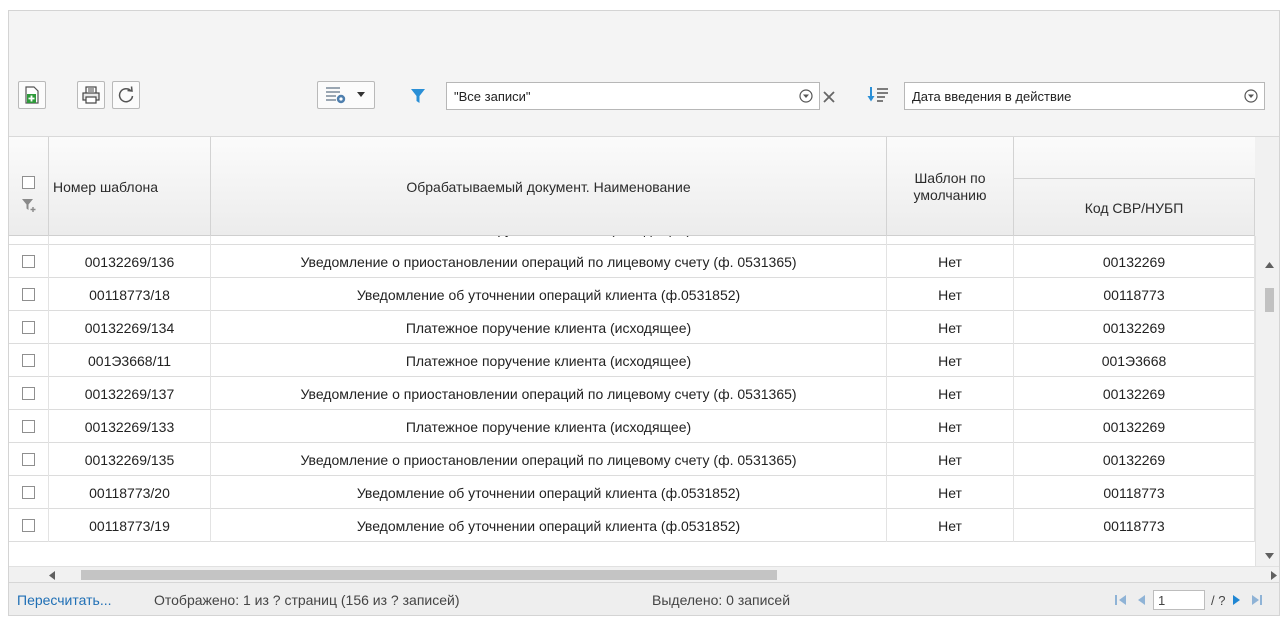 The height and width of the screenshot is (619, 1283). What do you see at coordinates (1084, 96) in the screenshot?
I see `sort-select: Дата введения в действие` at bounding box center [1084, 96].